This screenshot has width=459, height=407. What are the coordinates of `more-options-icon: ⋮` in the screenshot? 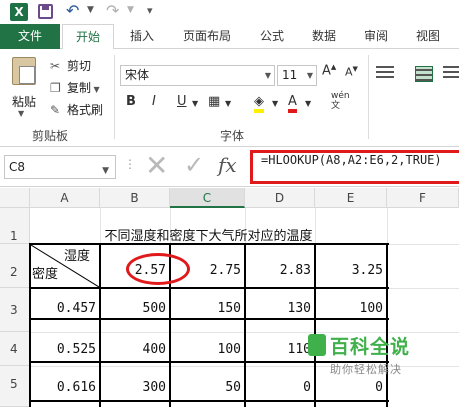 It's located at (130, 164).